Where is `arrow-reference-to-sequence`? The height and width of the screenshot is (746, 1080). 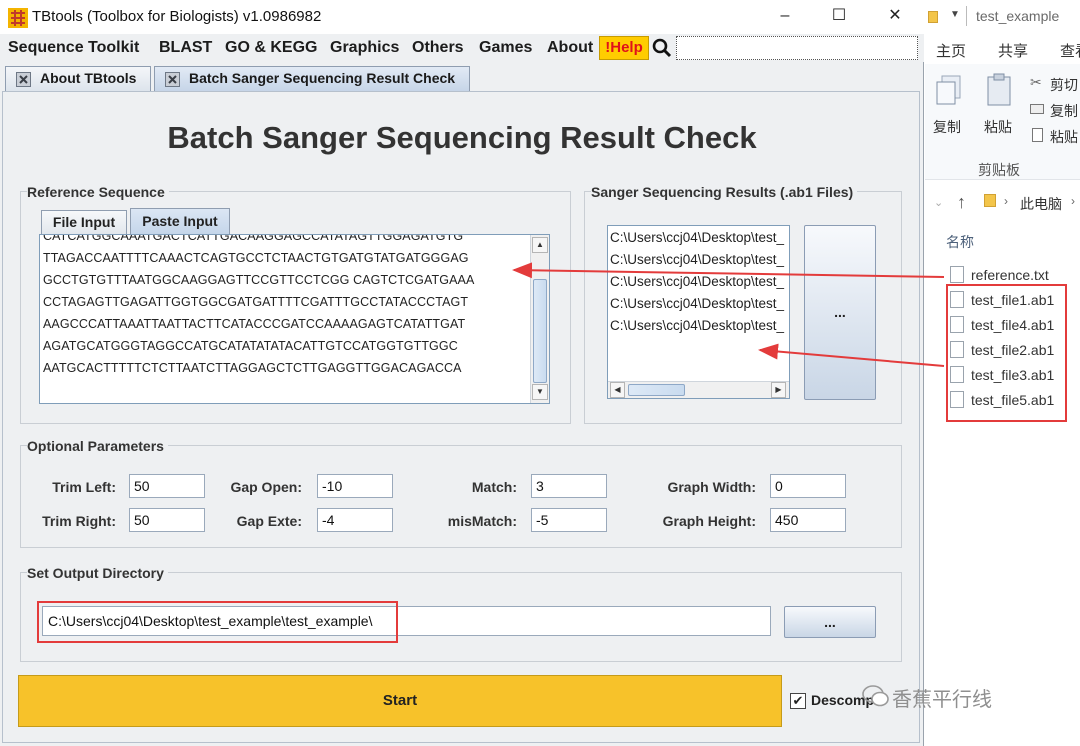 arrow-reference-to-sequence is located at coordinates (728, 270).